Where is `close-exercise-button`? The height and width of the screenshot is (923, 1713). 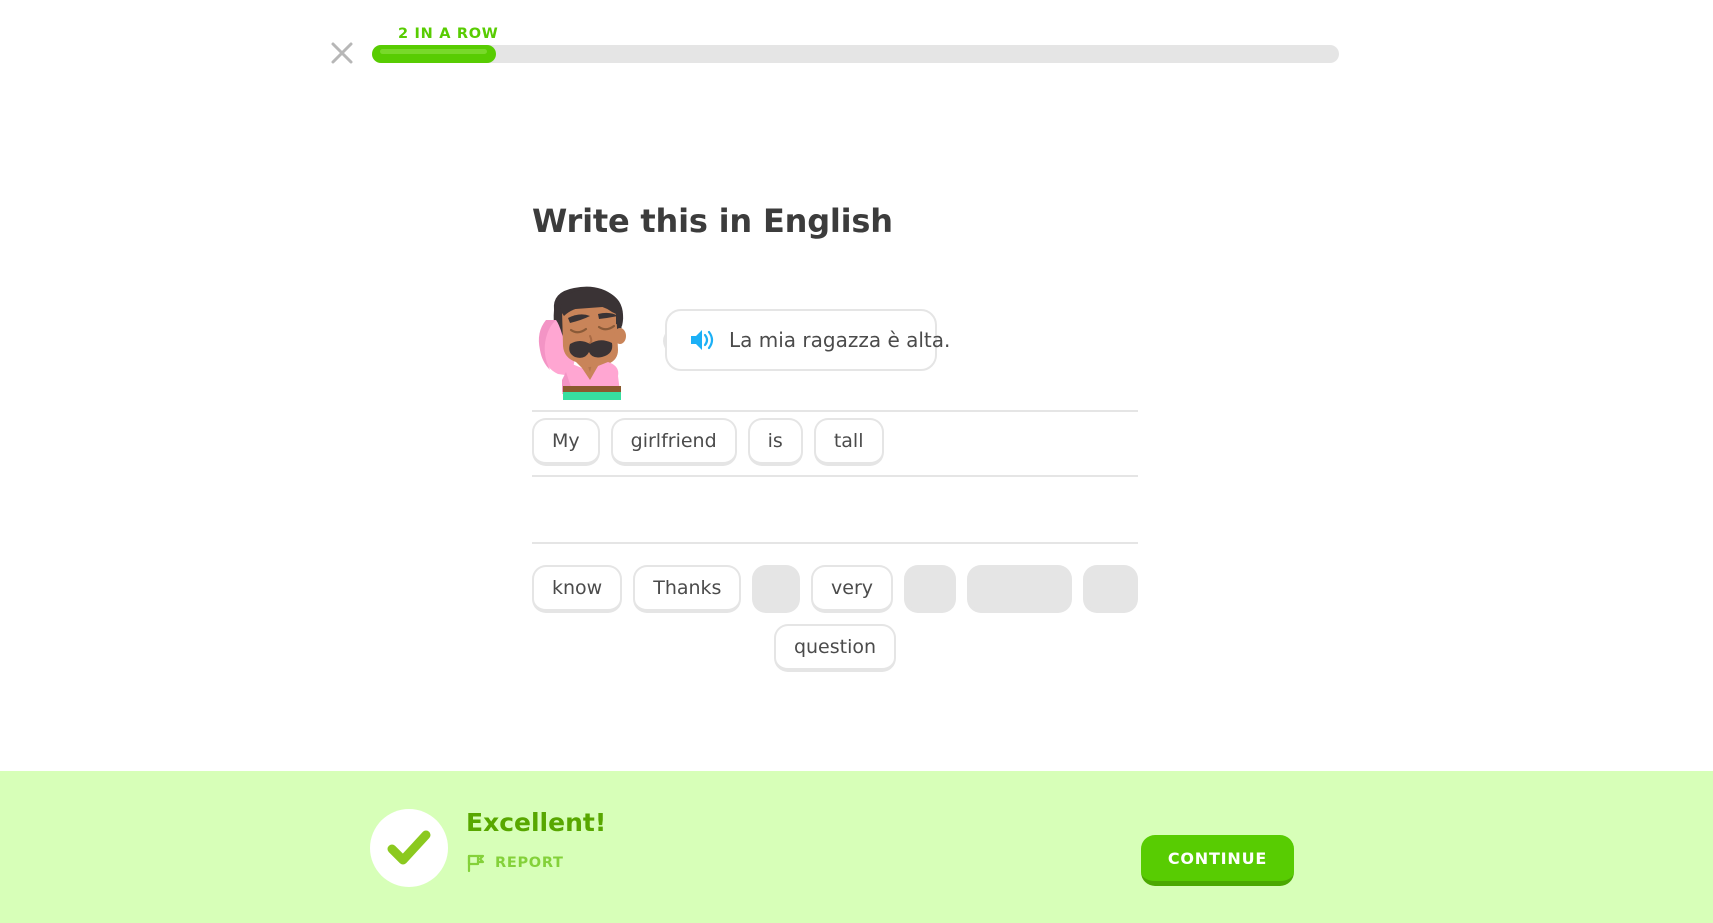 close-exercise-button is located at coordinates (342, 53).